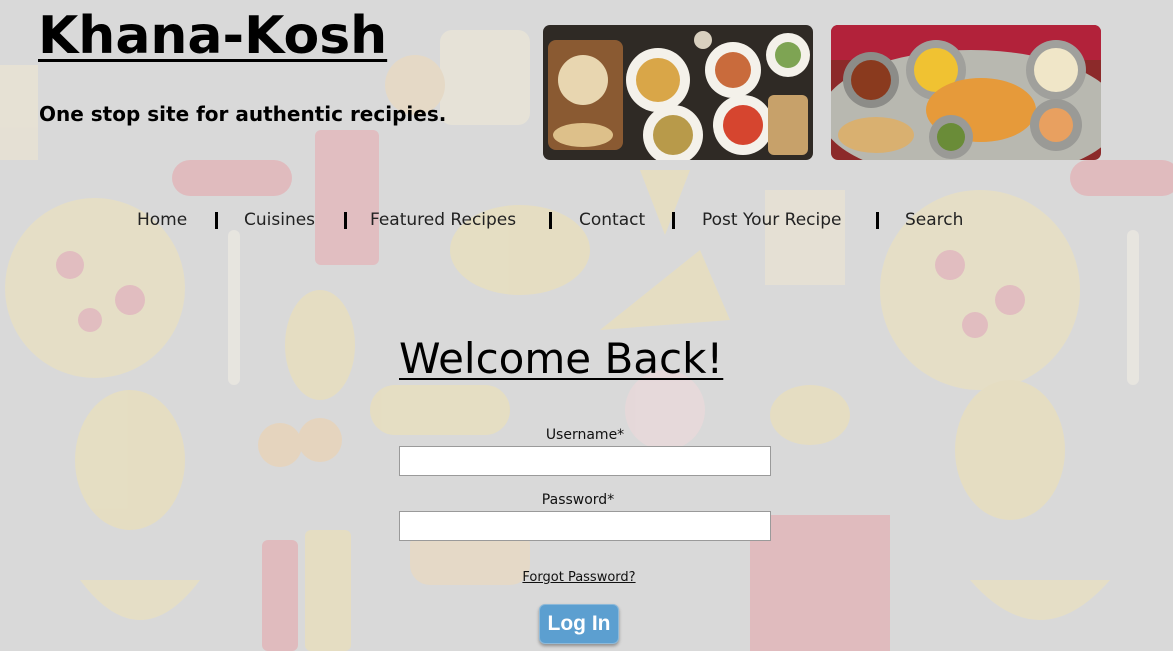  Describe the element at coordinates (678, 92) in the screenshot. I see `food-platter-photo` at that location.